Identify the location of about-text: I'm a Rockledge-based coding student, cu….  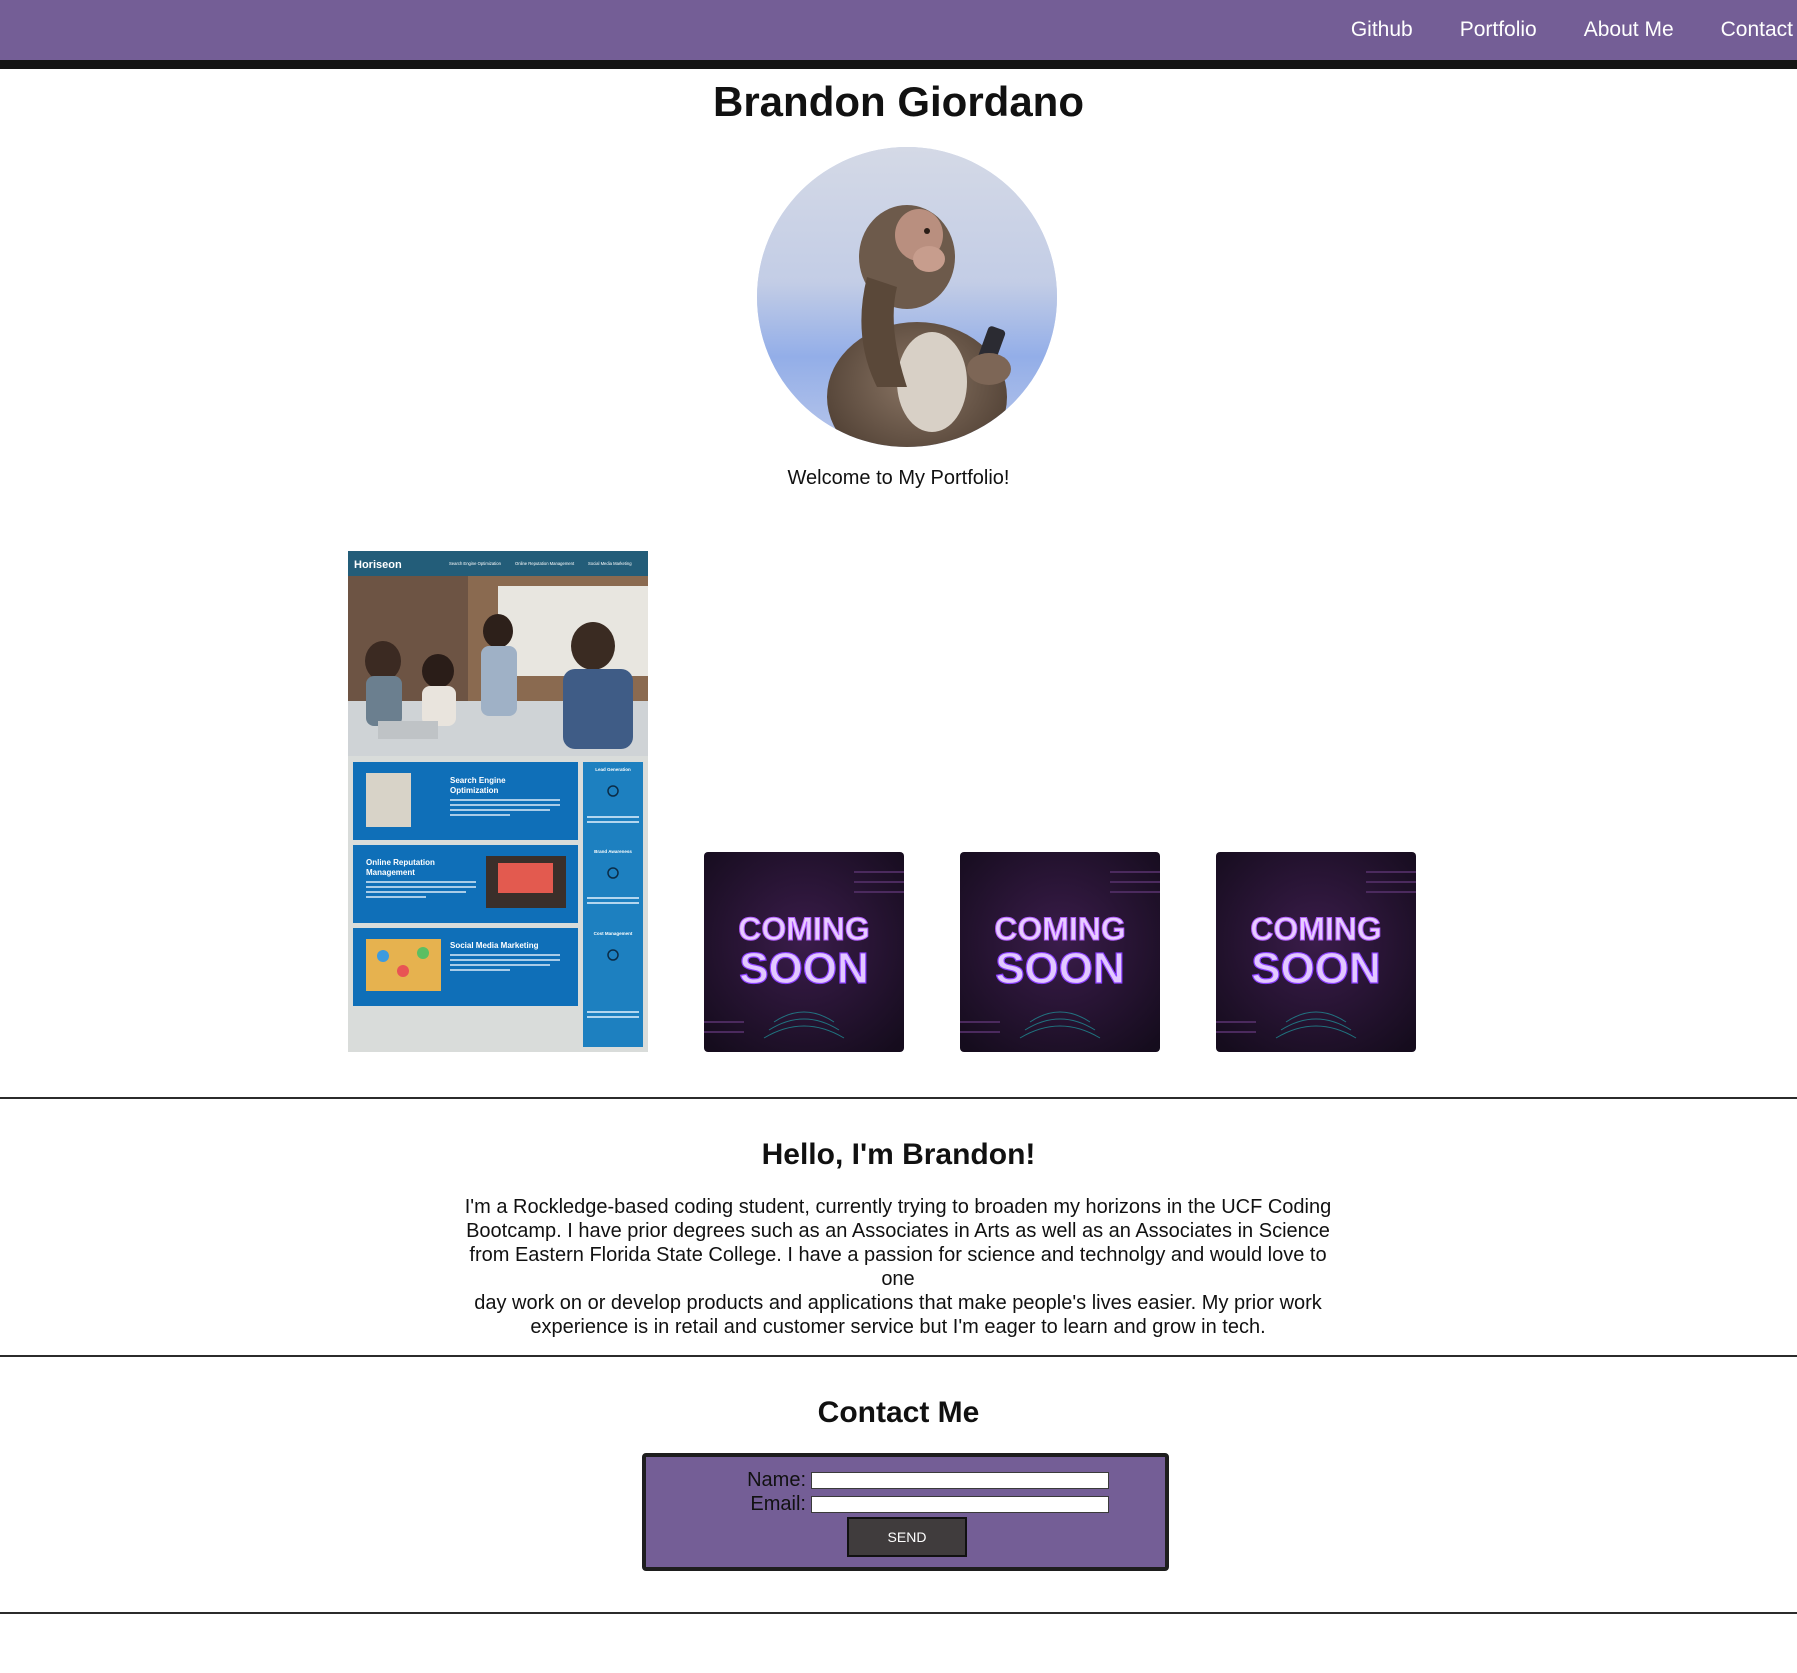
(898, 1267).